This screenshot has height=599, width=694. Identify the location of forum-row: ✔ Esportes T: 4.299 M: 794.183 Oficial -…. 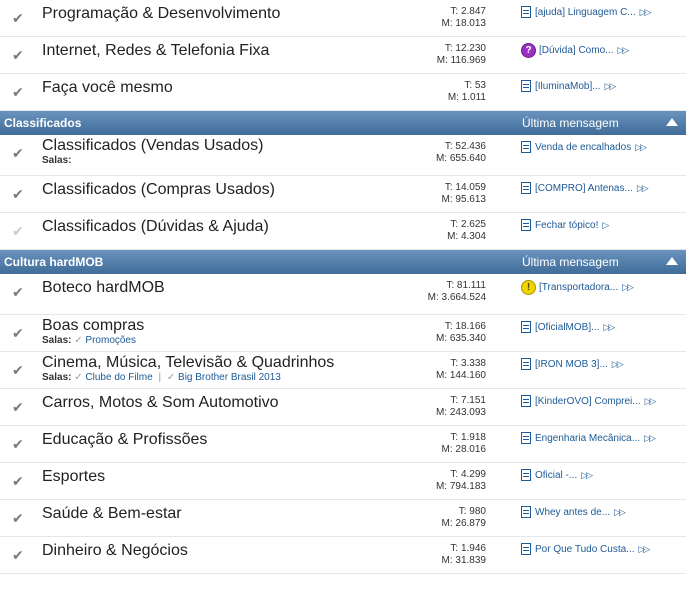
(343, 481).